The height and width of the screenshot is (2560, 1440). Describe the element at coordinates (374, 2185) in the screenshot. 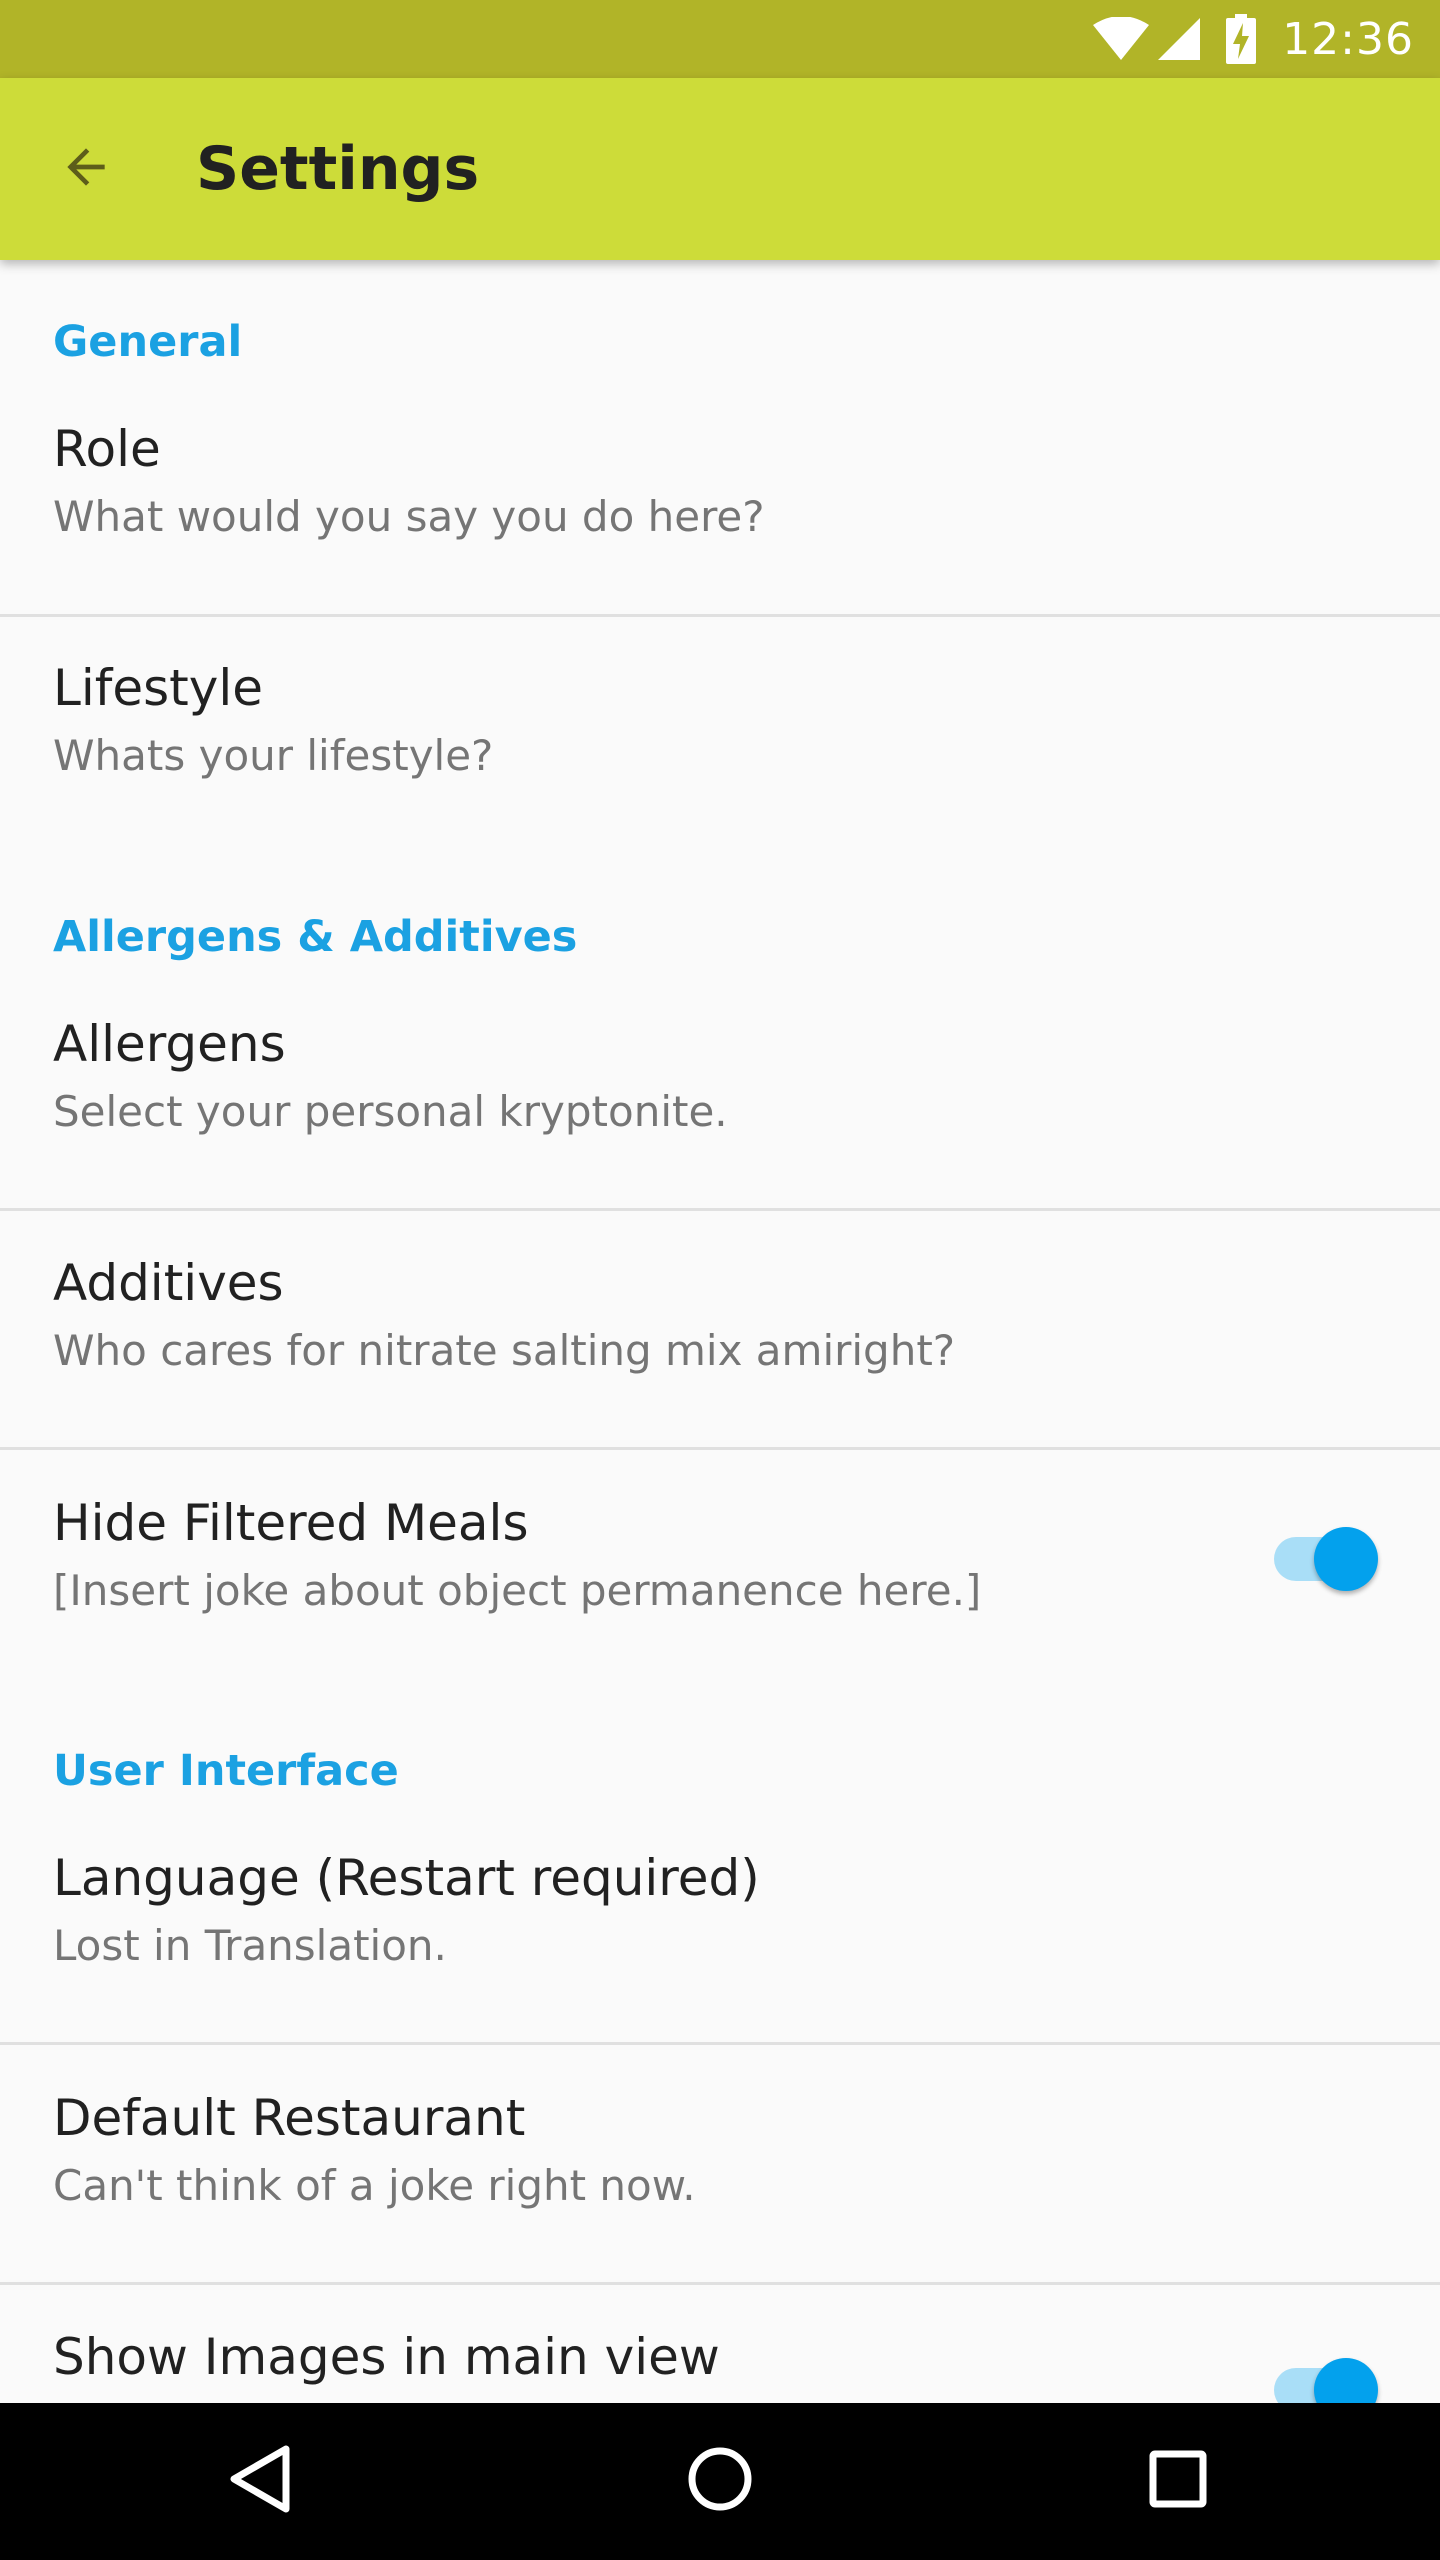

I see `pref-default-restaurant-summary: Can't think of a joke right now.` at that location.